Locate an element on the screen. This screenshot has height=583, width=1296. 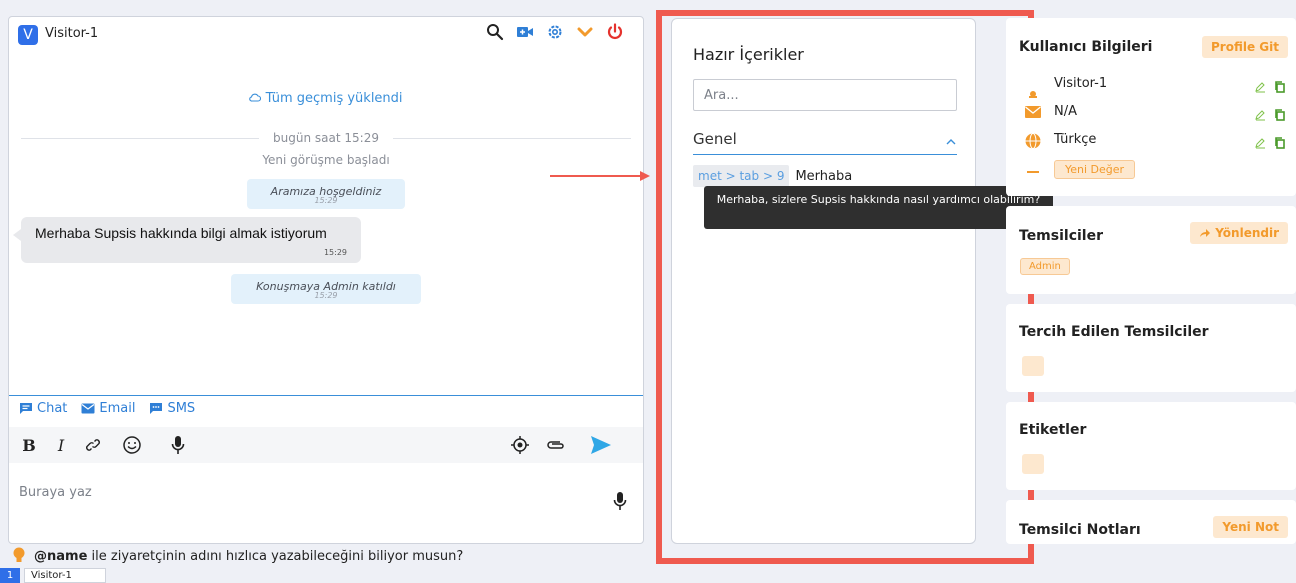
labels-card: Etiketler is located at coordinates (1151, 446).